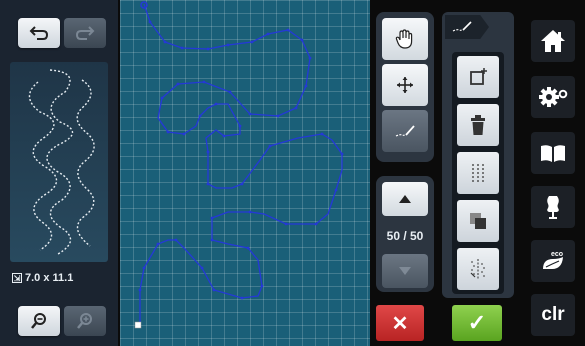 This screenshot has height=346, width=585. I want to click on insert-stitch-icon, so click(478, 76).